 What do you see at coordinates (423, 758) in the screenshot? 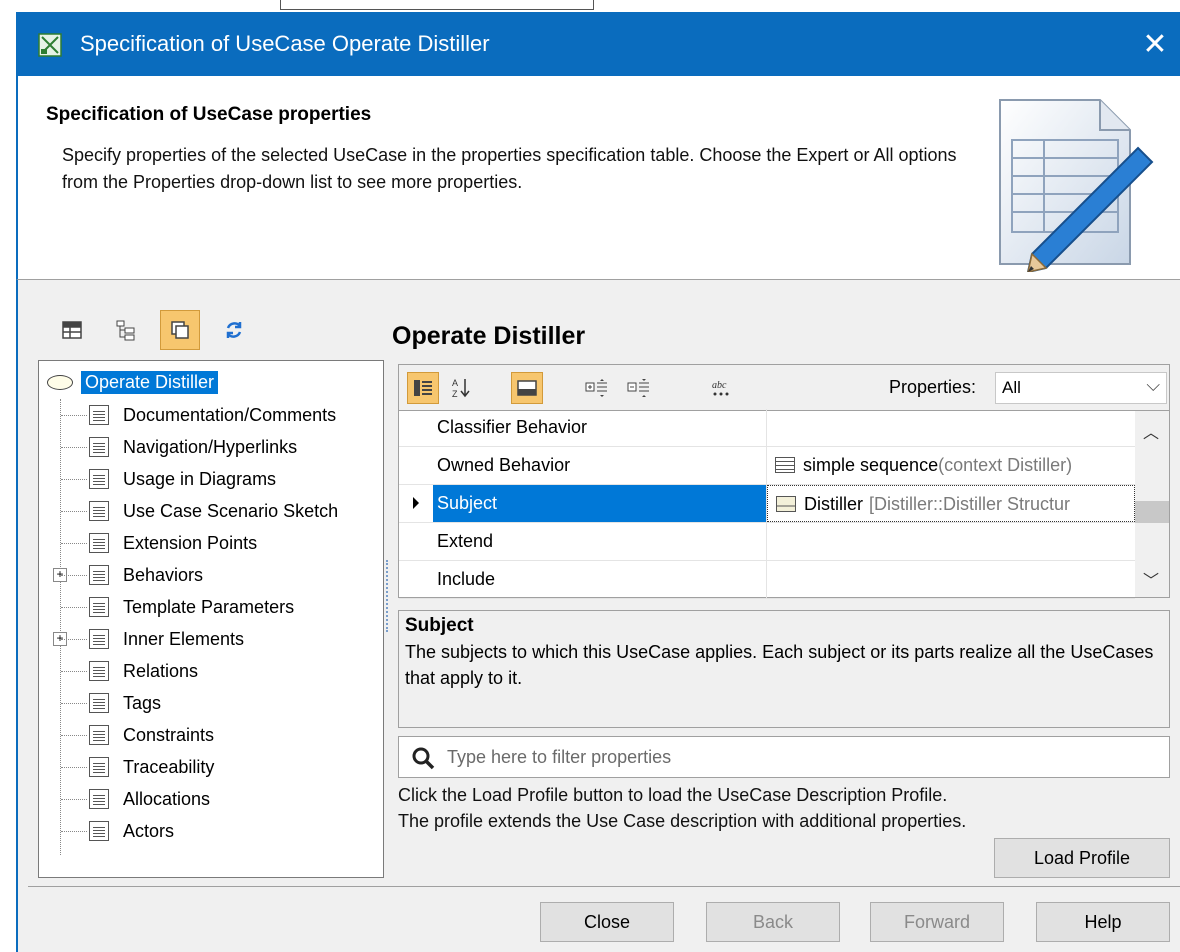
I see `search-icon` at bounding box center [423, 758].